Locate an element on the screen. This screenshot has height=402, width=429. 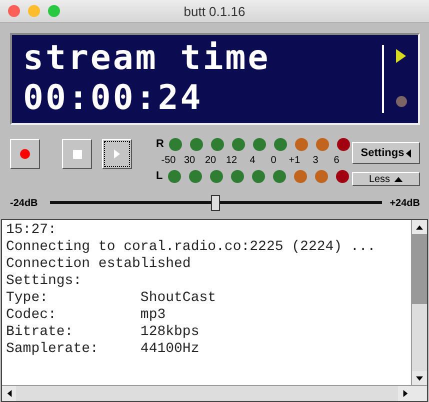
log-line: Codec: is located at coordinates (32, 315).